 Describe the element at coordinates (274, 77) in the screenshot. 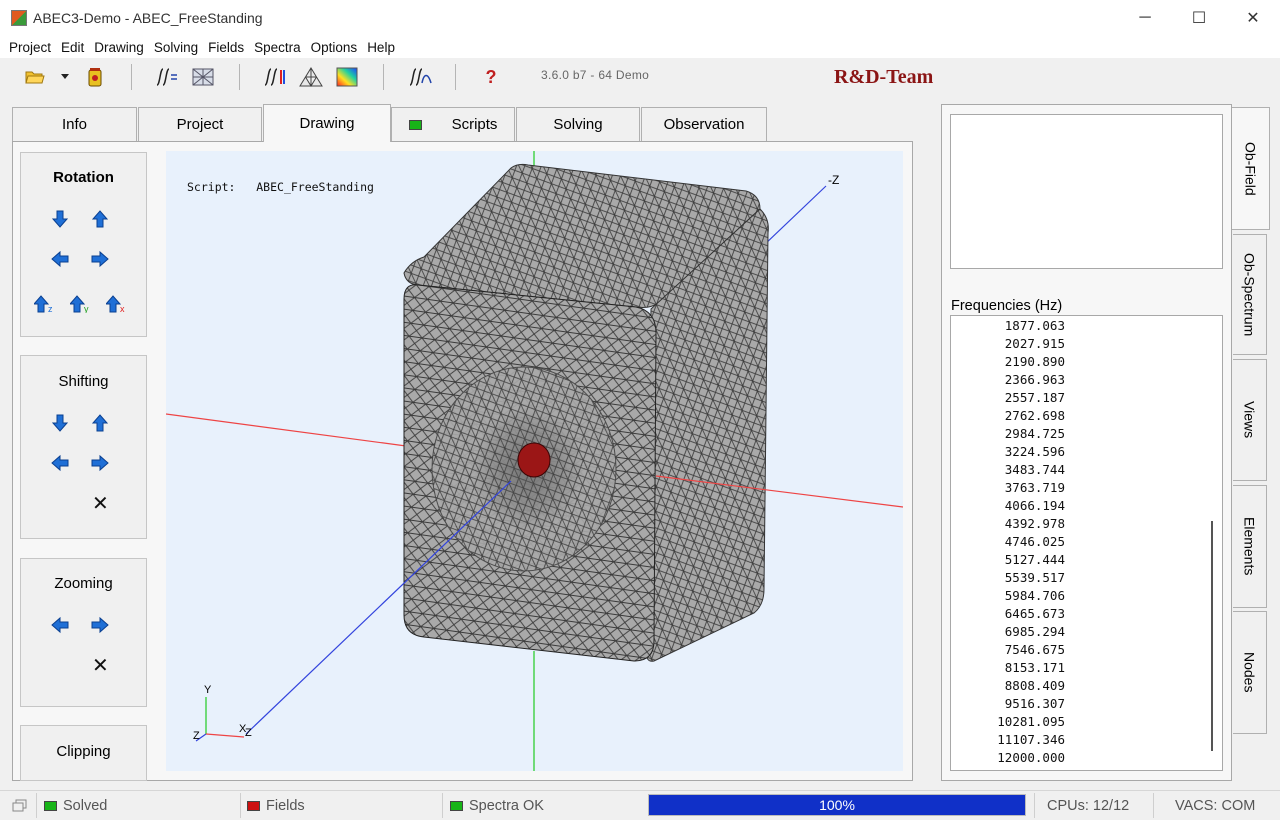

I see `spectra-solve-icon` at that location.